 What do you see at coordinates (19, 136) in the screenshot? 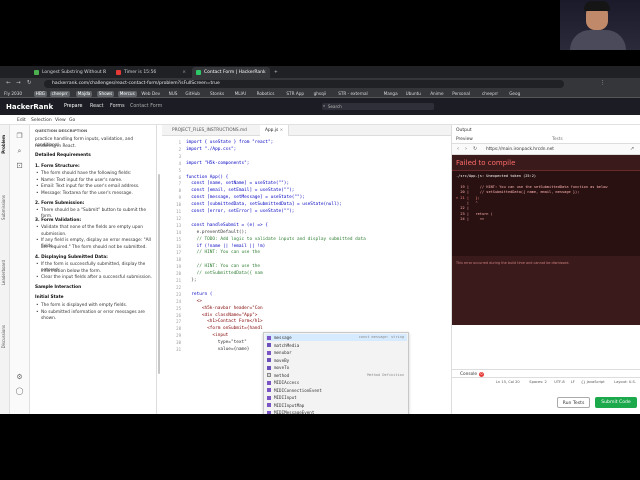
I see `files-icon: ❐` at bounding box center [19, 136].